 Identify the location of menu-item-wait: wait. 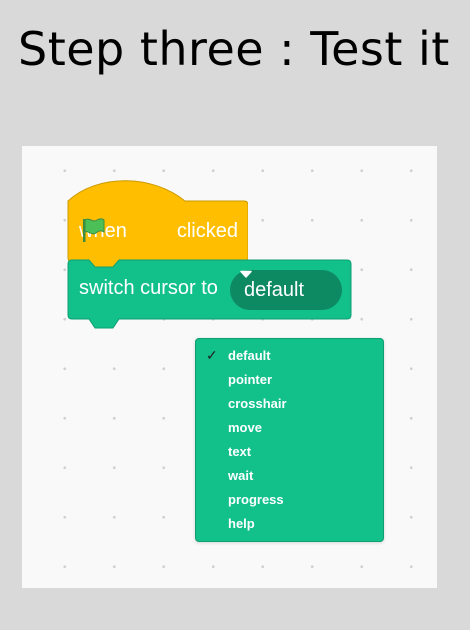
(289, 475).